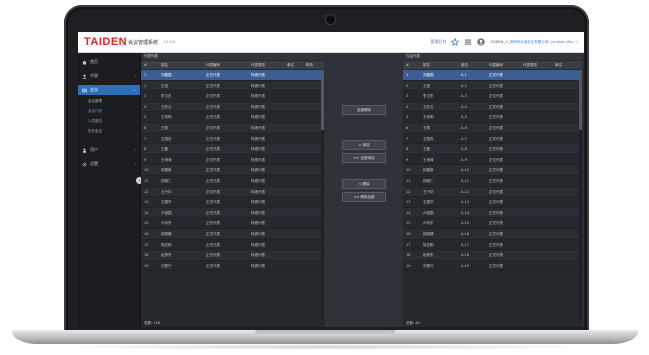  Describe the element at coordinates (492, 128) in the screenshot. I see `table-row: 6 王燕 A-6 正式代表` at that location.